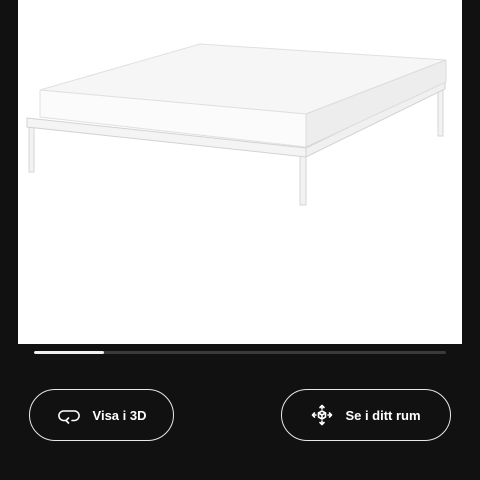 The height and width of the screenshot is (480, 480). What do you see at coordinates (69, 415) in the screenshot?
I see `rotate-3d-icon` at bounding box center [69, 415].